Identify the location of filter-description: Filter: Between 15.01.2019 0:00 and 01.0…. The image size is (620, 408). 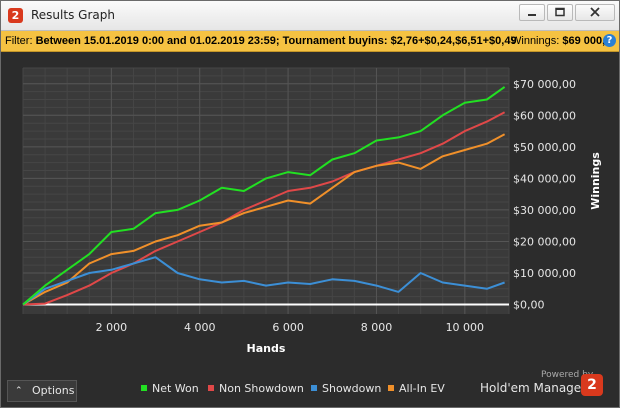
(261, 41).